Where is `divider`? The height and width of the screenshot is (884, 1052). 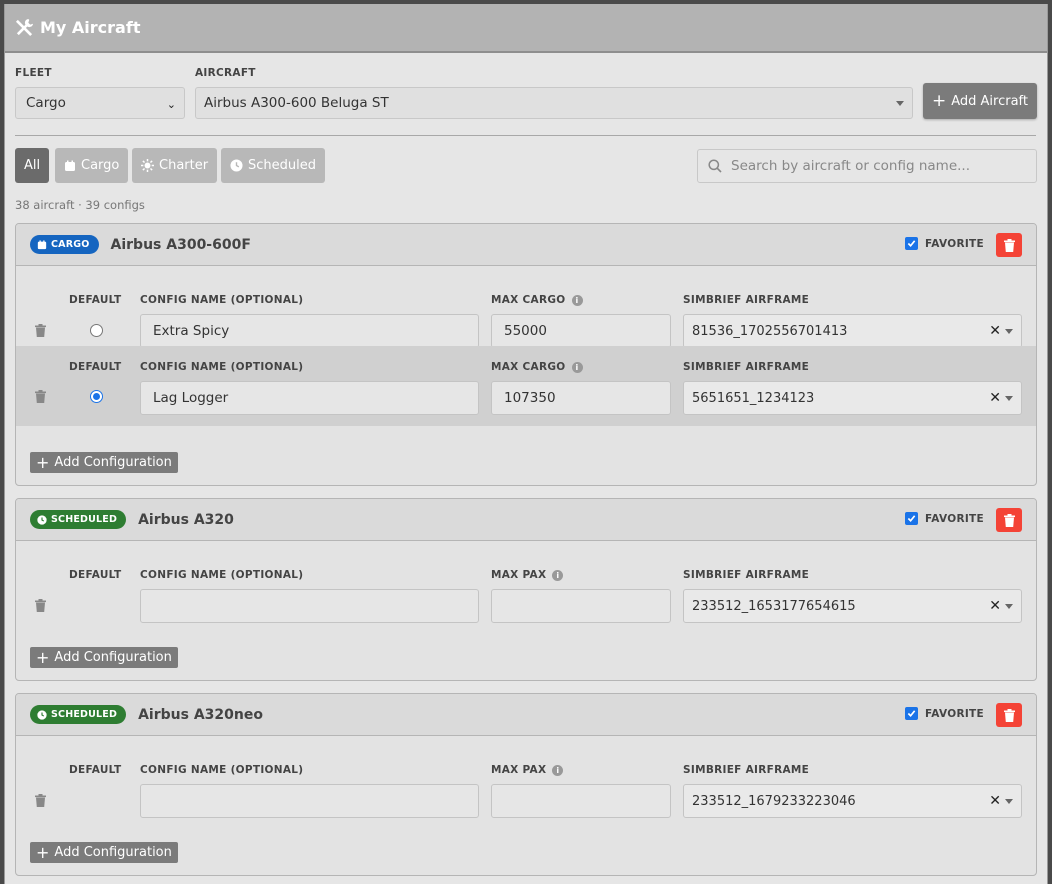
divider is located at coordinates (525, 135).